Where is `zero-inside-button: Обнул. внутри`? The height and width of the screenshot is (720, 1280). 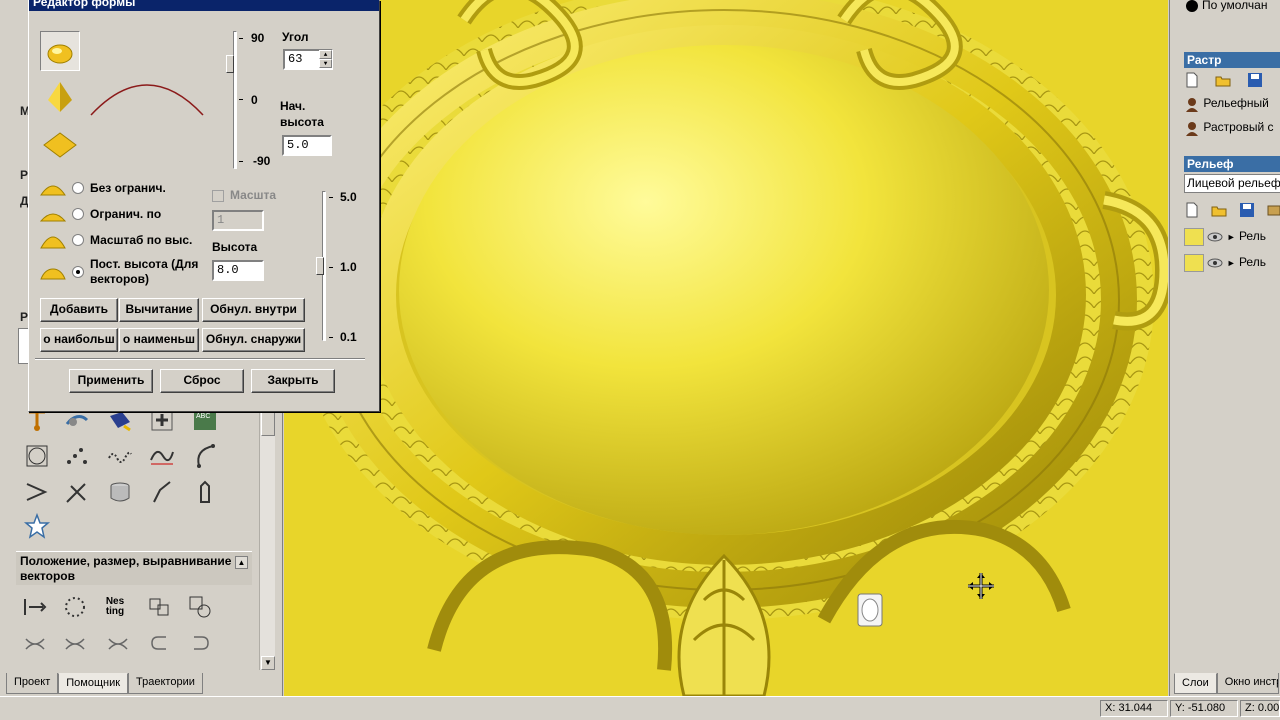
zero-inside-button: Обнул. внутри is located at coordinates (253, 310).